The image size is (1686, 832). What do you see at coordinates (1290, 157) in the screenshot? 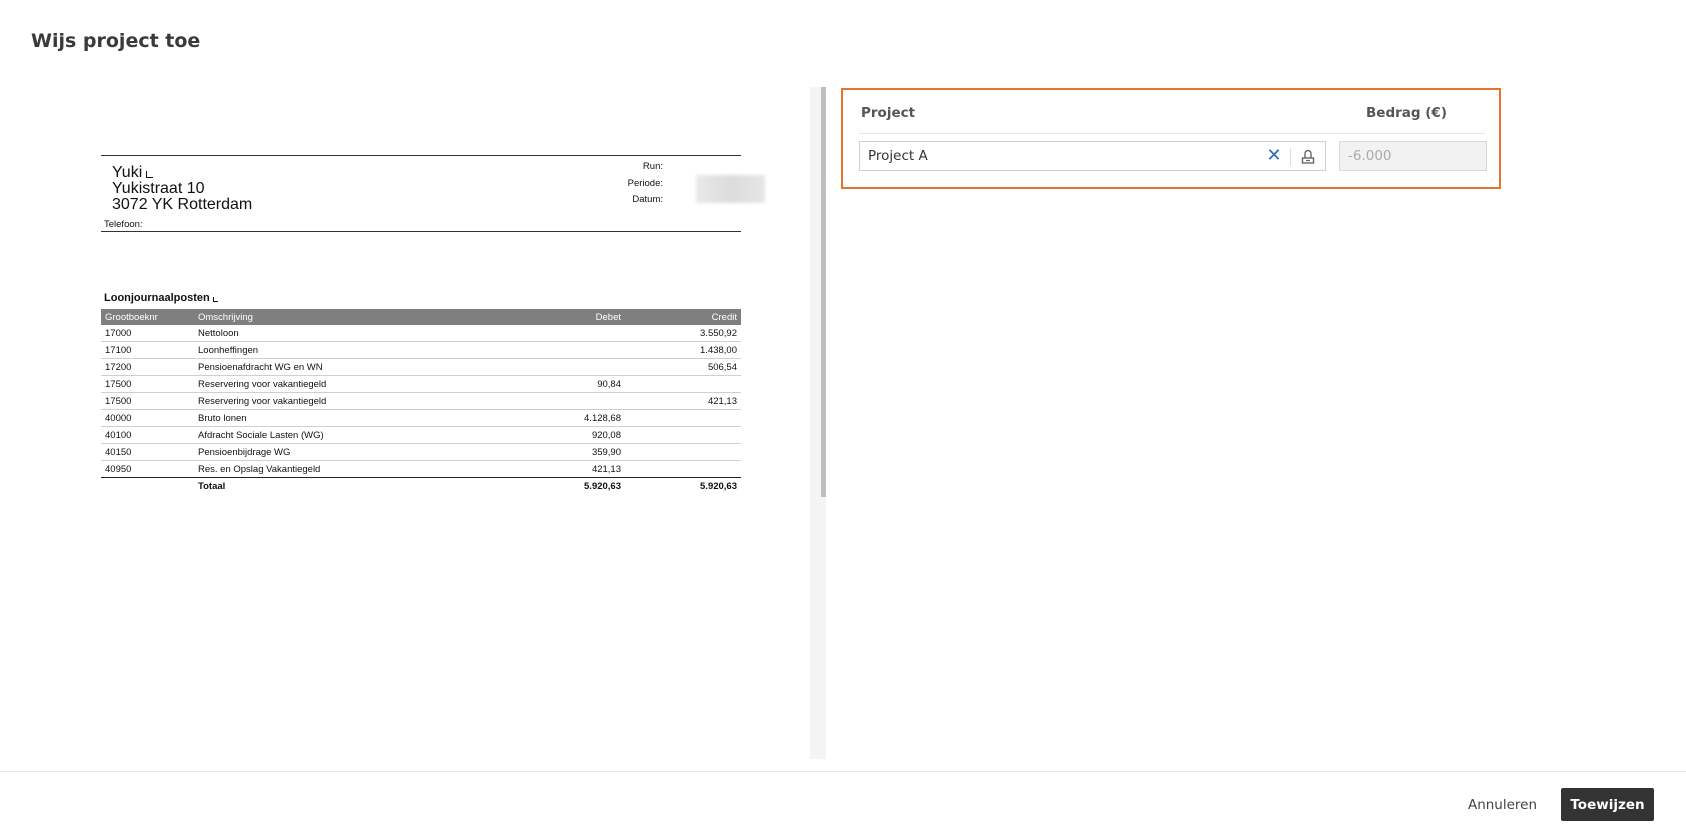
I see `field-separator` at bounding box center [1290, 157].